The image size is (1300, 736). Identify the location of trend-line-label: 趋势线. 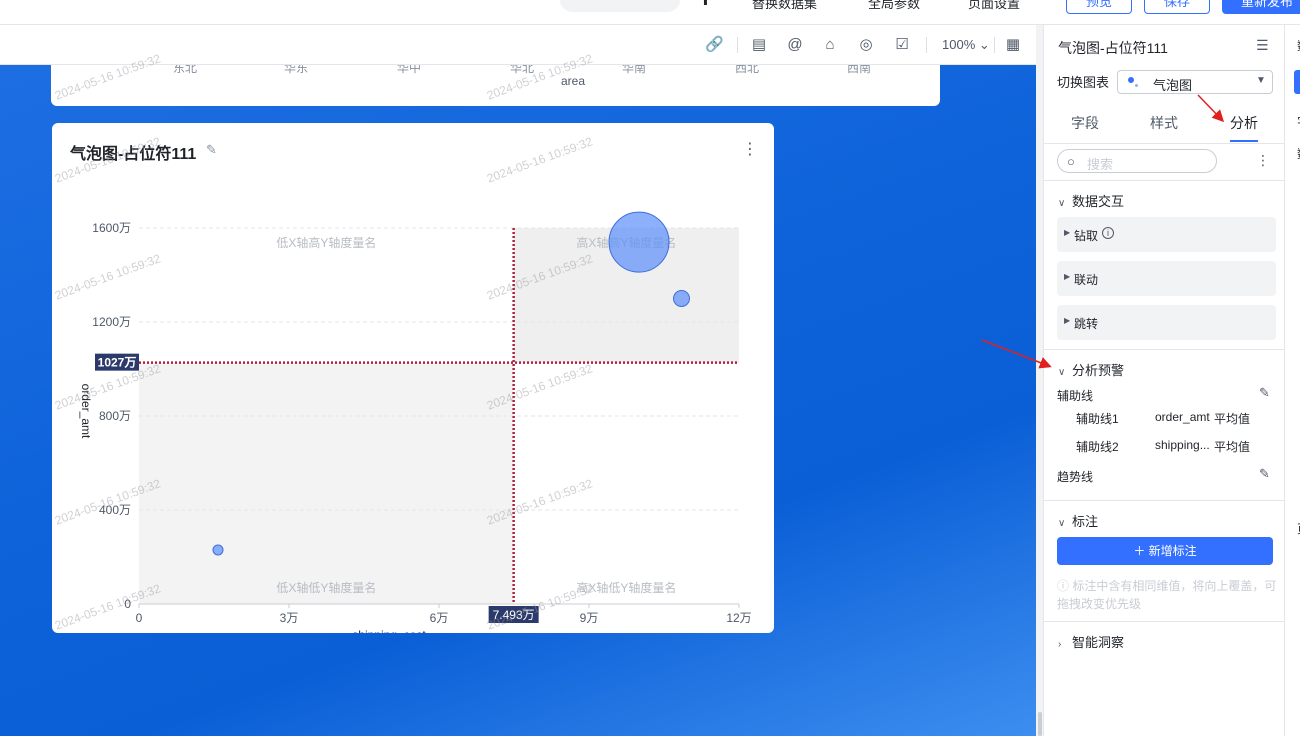
(1075, 477).